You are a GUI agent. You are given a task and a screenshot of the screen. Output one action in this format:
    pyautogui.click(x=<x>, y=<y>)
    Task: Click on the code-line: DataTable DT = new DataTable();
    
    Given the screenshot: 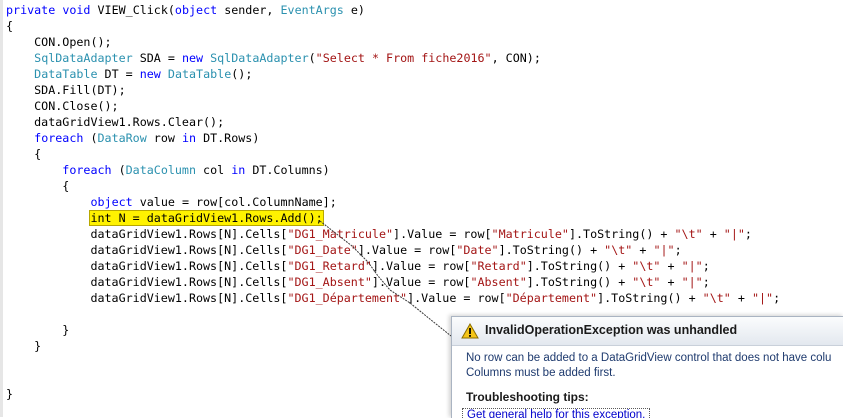 What is the action you would take?
    pyautogui.click(x=129, y=74)
    